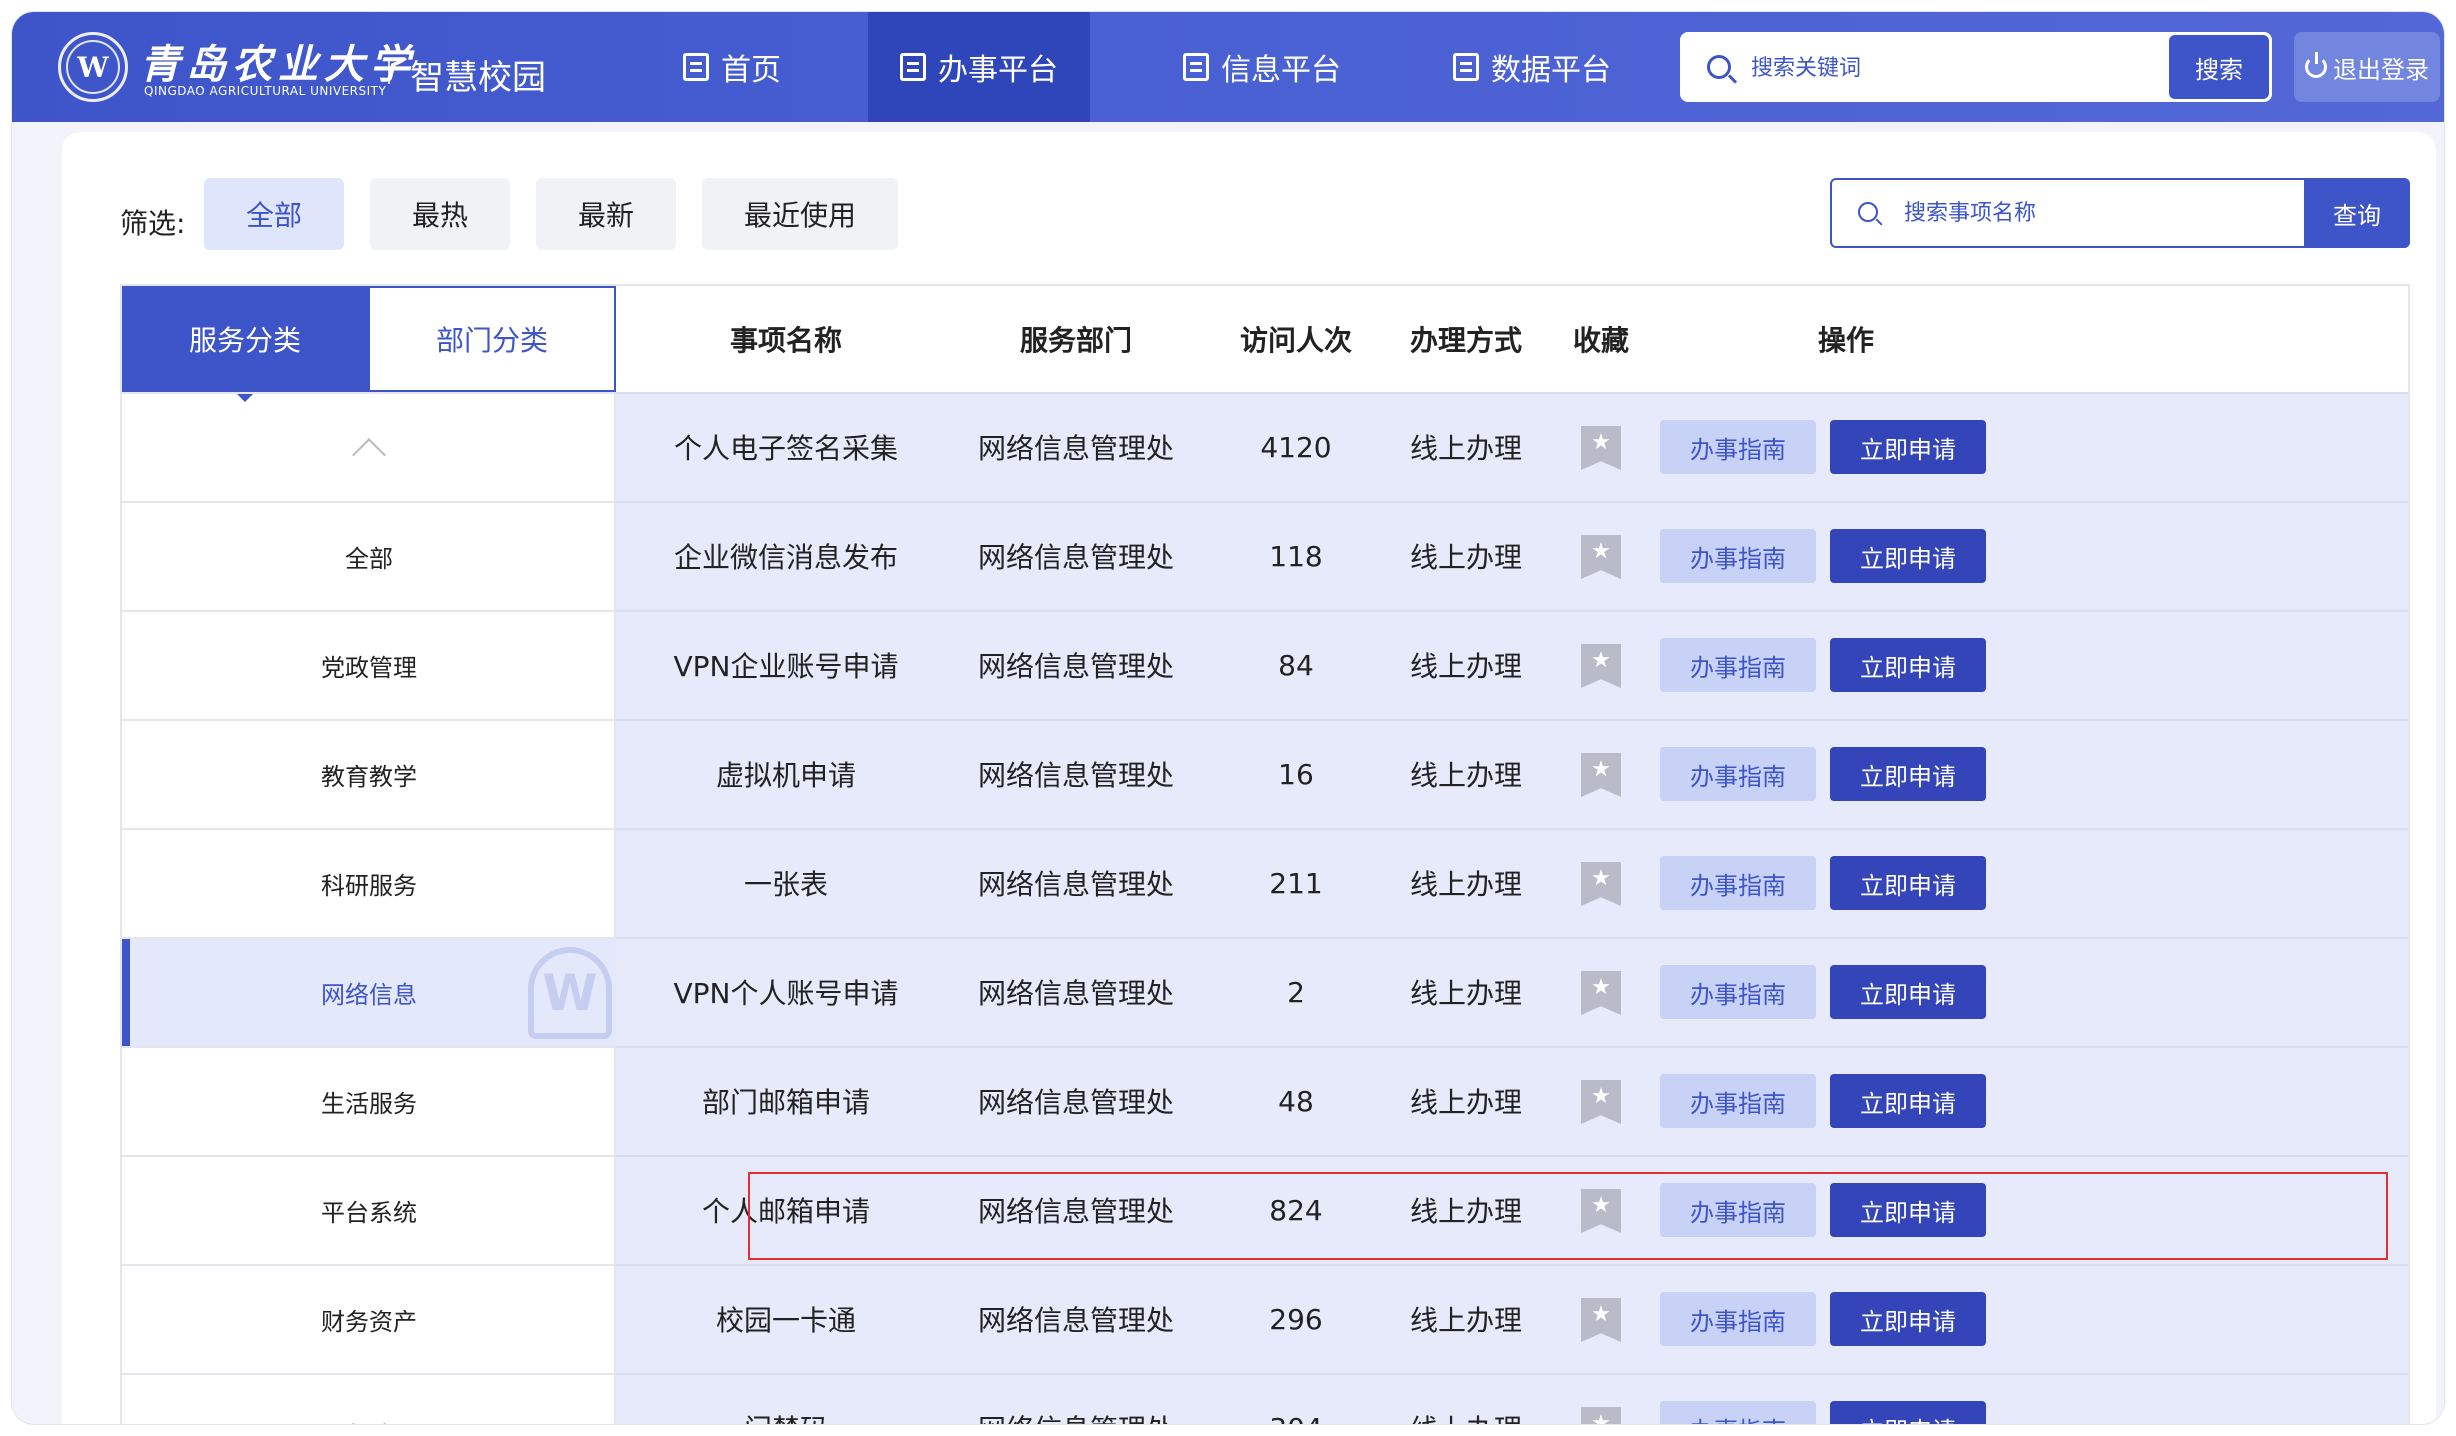  Describe the element at coordinates (369, 1398) in the screenshot. I see `sidebar-scroll-down` at that location.